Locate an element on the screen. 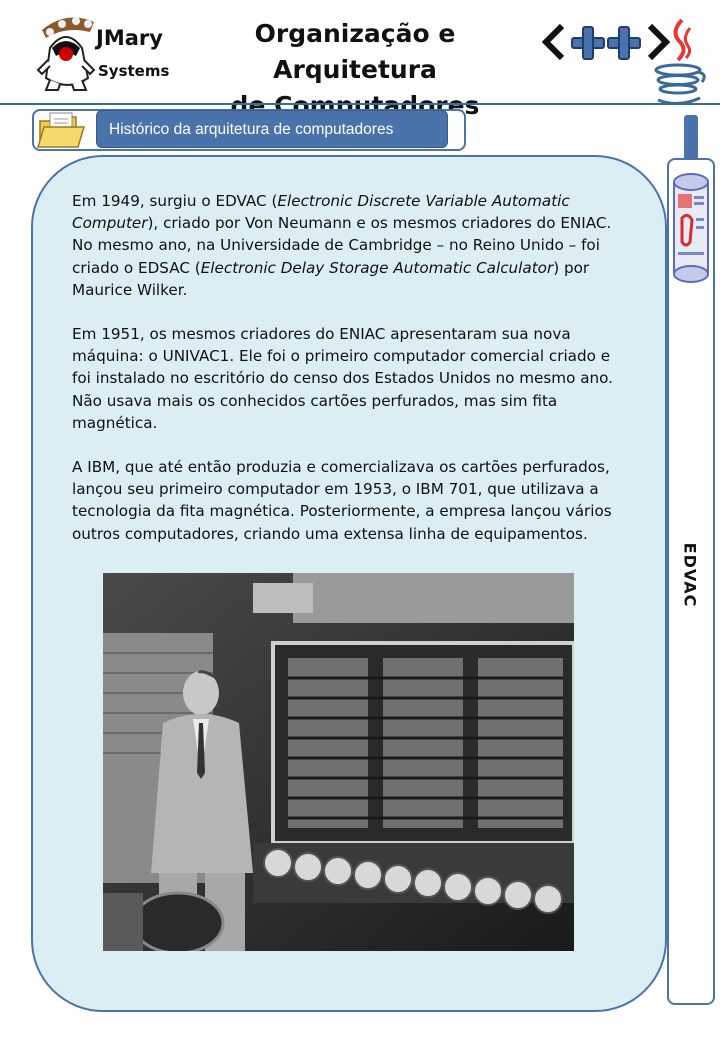 Image resolution: width=720 pixels, height=1040 pixels. sidebar-label: EDVAC is located at coordinates (690, 575).